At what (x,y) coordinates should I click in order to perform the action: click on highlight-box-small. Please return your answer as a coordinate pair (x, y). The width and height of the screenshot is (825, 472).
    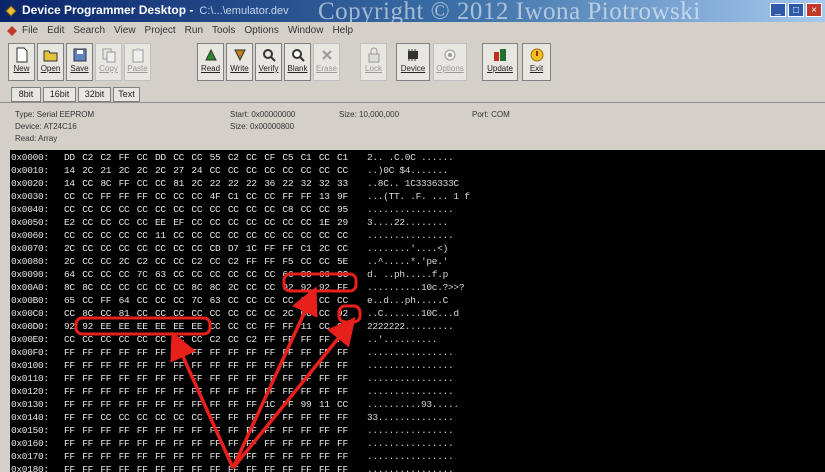
    Looking at the image, I should click on (349, 314).